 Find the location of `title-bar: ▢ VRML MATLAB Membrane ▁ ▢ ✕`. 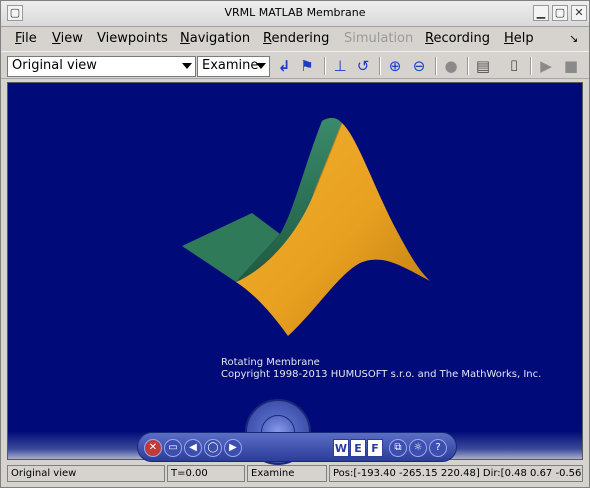

title-bar: ▢ VRML MATLAB Membrane ▁ ▢ ✕ is located at coordinates (295, 14).